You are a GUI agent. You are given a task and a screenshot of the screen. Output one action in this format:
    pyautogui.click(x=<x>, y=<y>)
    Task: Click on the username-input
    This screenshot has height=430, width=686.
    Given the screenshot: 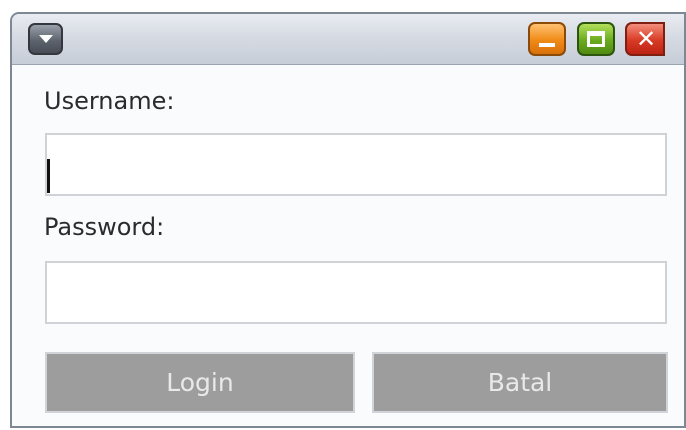 What is the action you would take?
    pyautogui.click(x=356, y=164)
    